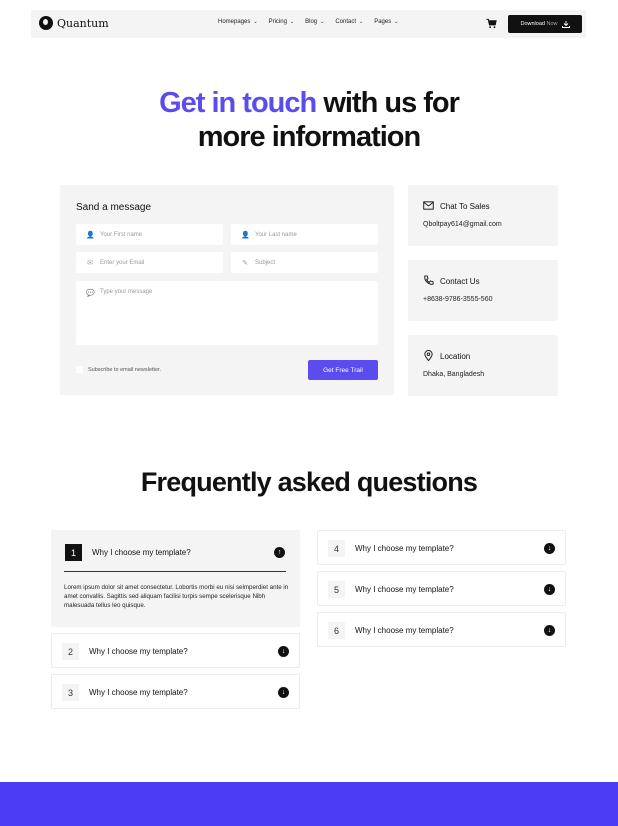 This screenshot has height=826, width=618. What do you see at coordinates (483, 290) in the screenshot?
I see `contact-card-phone: Contact Us +8638-9786-3555-560` at bounding box center [483, 290].